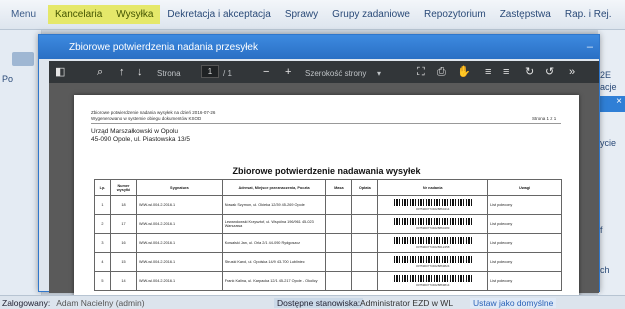 This screenshot has width=625, height=309. I want to click on zoom-dropdown-icon: ▾, so click(379, 74).